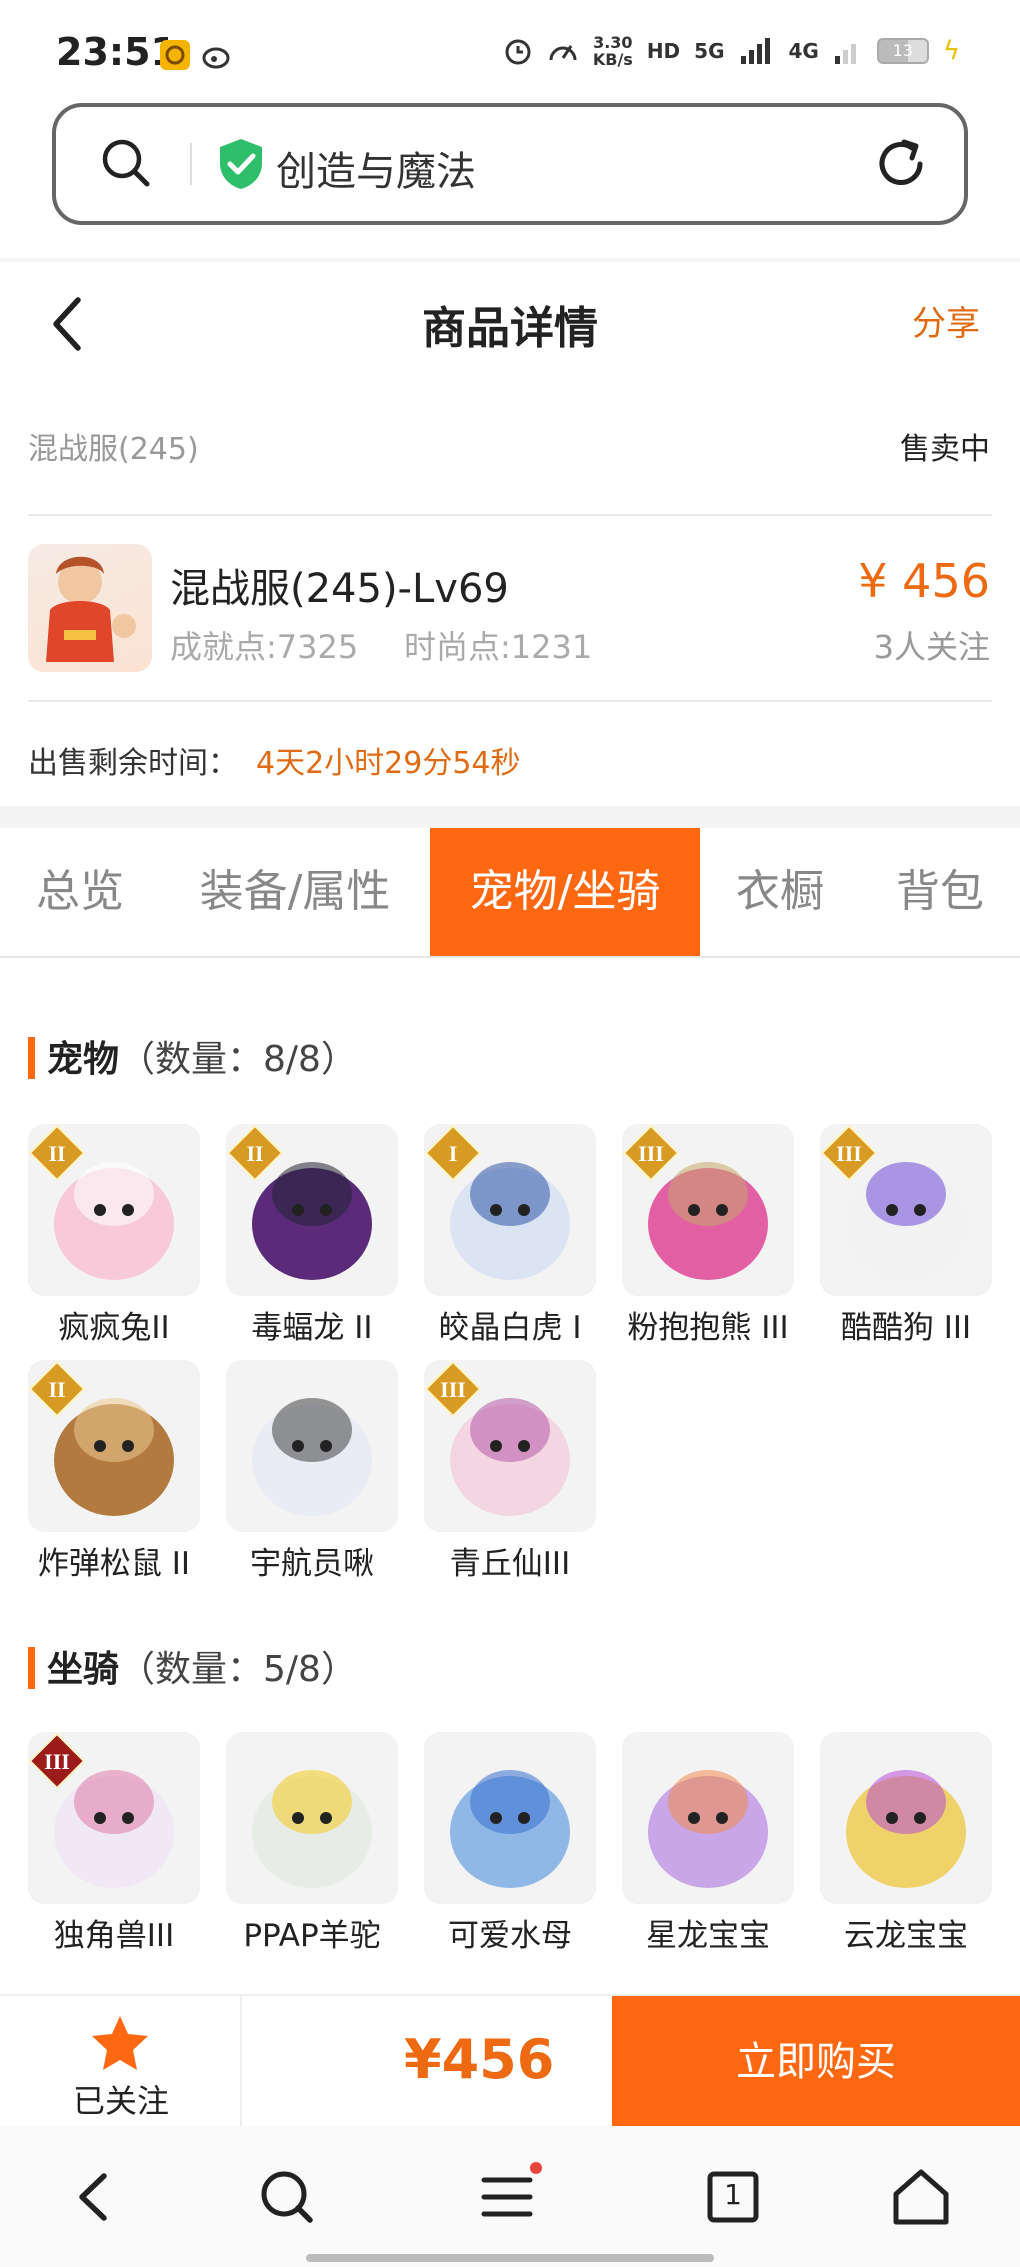 The image size is (1020, 2267). I want to click on detail-tabs: 总览 装备/属性 宠物/坐骑 衣橱 背包, so click(510, 893).